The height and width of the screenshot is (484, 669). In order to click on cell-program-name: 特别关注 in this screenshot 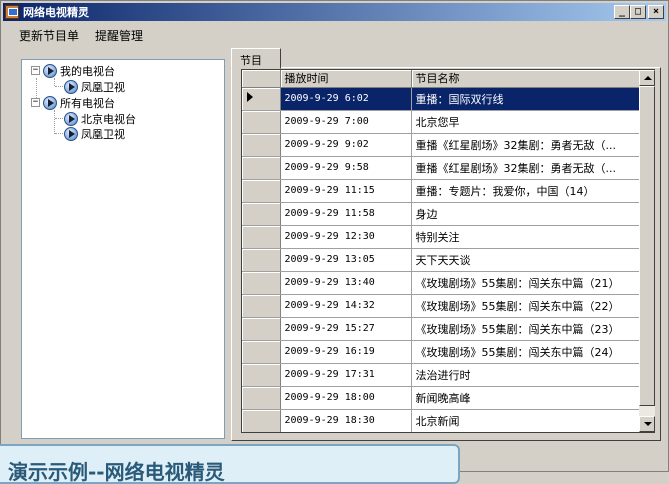, I will do `click(526, 237)`.